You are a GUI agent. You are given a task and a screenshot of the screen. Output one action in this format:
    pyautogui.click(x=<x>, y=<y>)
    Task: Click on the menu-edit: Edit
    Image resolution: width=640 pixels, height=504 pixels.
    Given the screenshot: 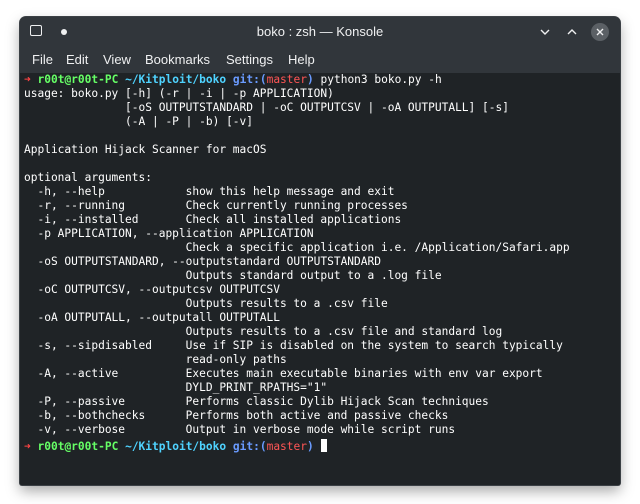 What is the action you would take?
    pyautogui.click(x=77, y=59)
    